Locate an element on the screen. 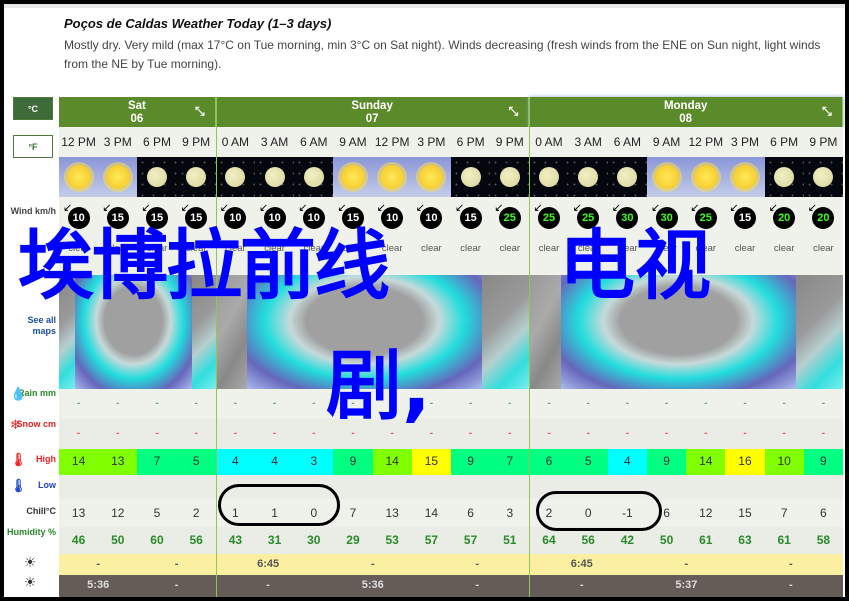 The width and height of the screenshot is (849, 601). low-row is located at coordinates (452, 487).